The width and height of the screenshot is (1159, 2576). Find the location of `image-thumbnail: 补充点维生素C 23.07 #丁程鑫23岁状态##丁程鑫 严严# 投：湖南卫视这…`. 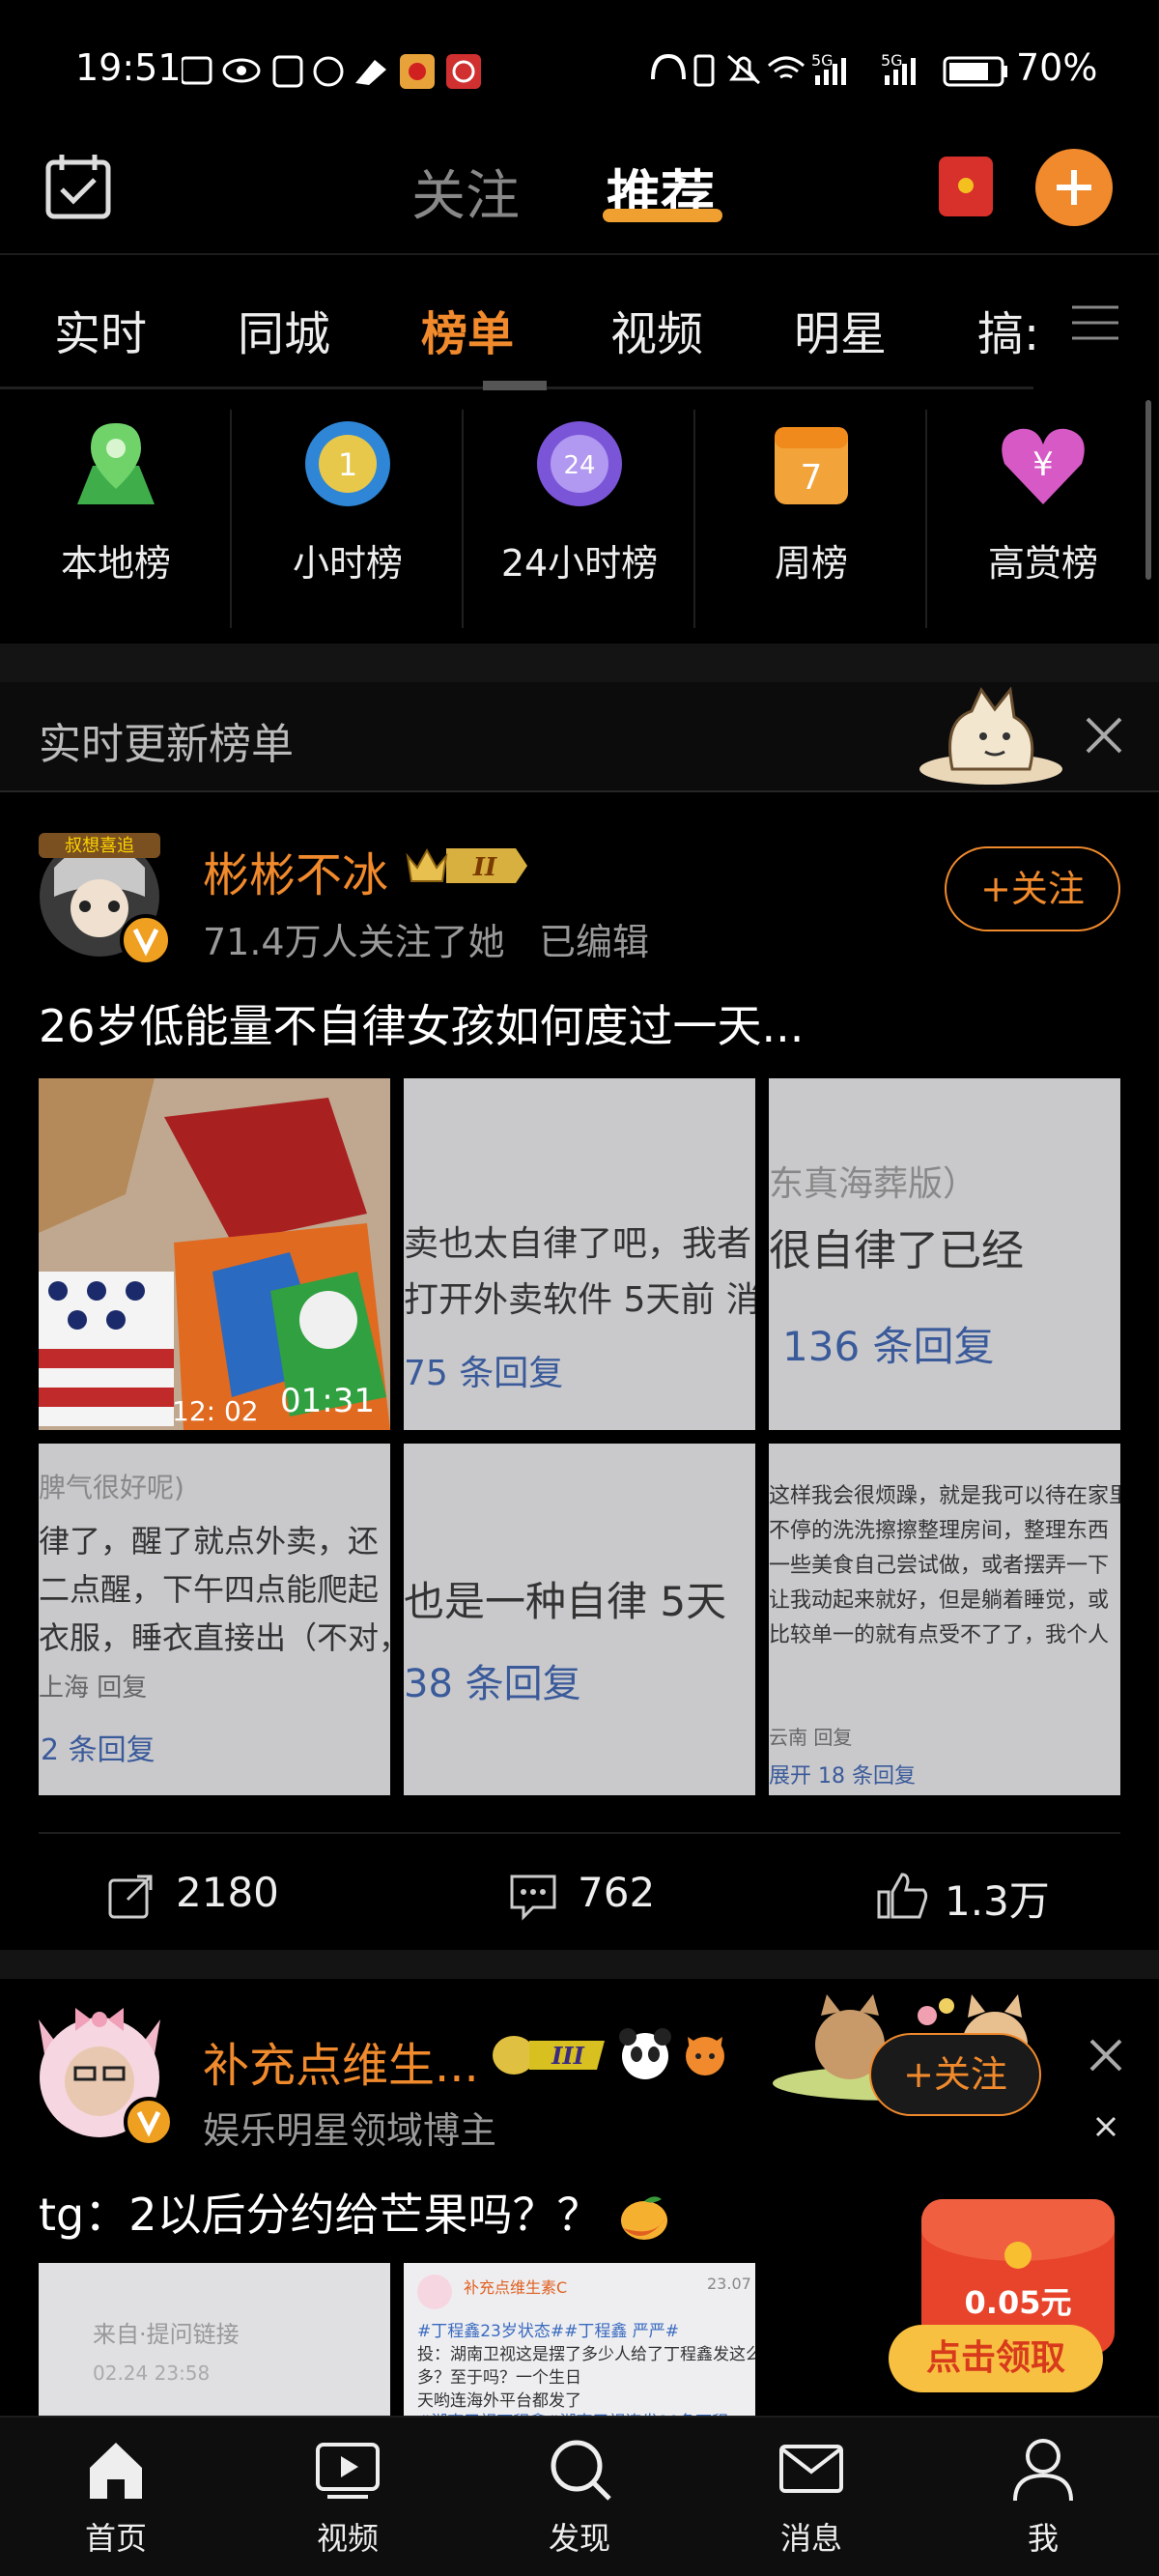

image-thumbnail: 补充点维生素C 23.07 #丁程鑫23岁状态##丁程鑫 严严# 投：湖南卫视这… is located at coordinates (579, 2341).